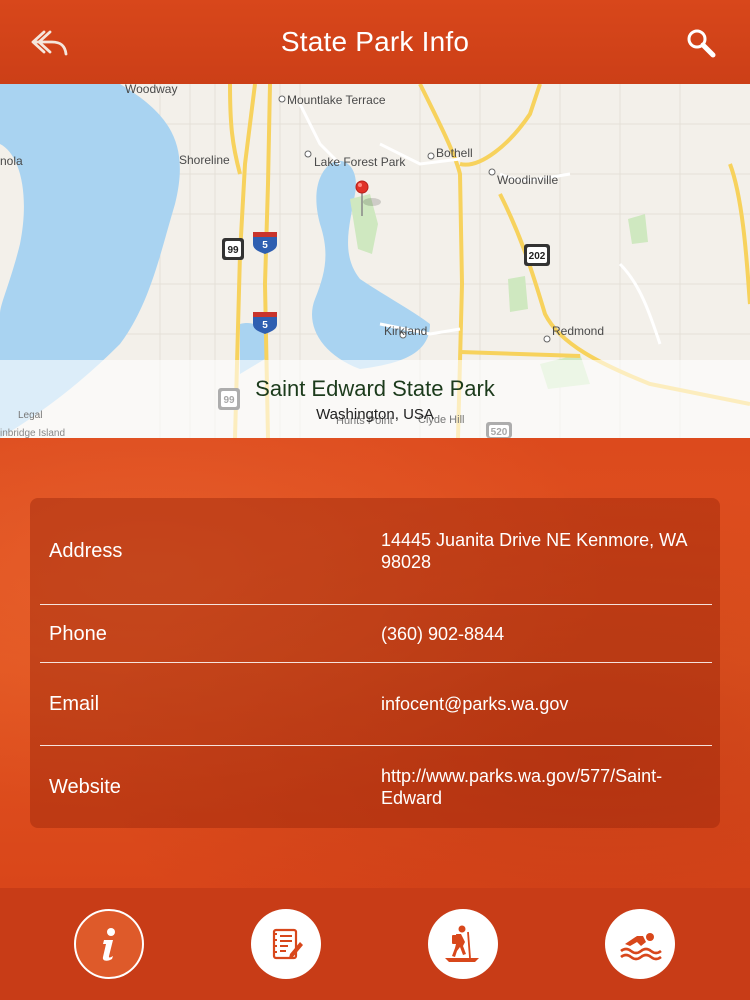  Describe the element at coordinates (528, 180) in the screenshot. I see `map-label-woodinville: Woodinville` at that location.